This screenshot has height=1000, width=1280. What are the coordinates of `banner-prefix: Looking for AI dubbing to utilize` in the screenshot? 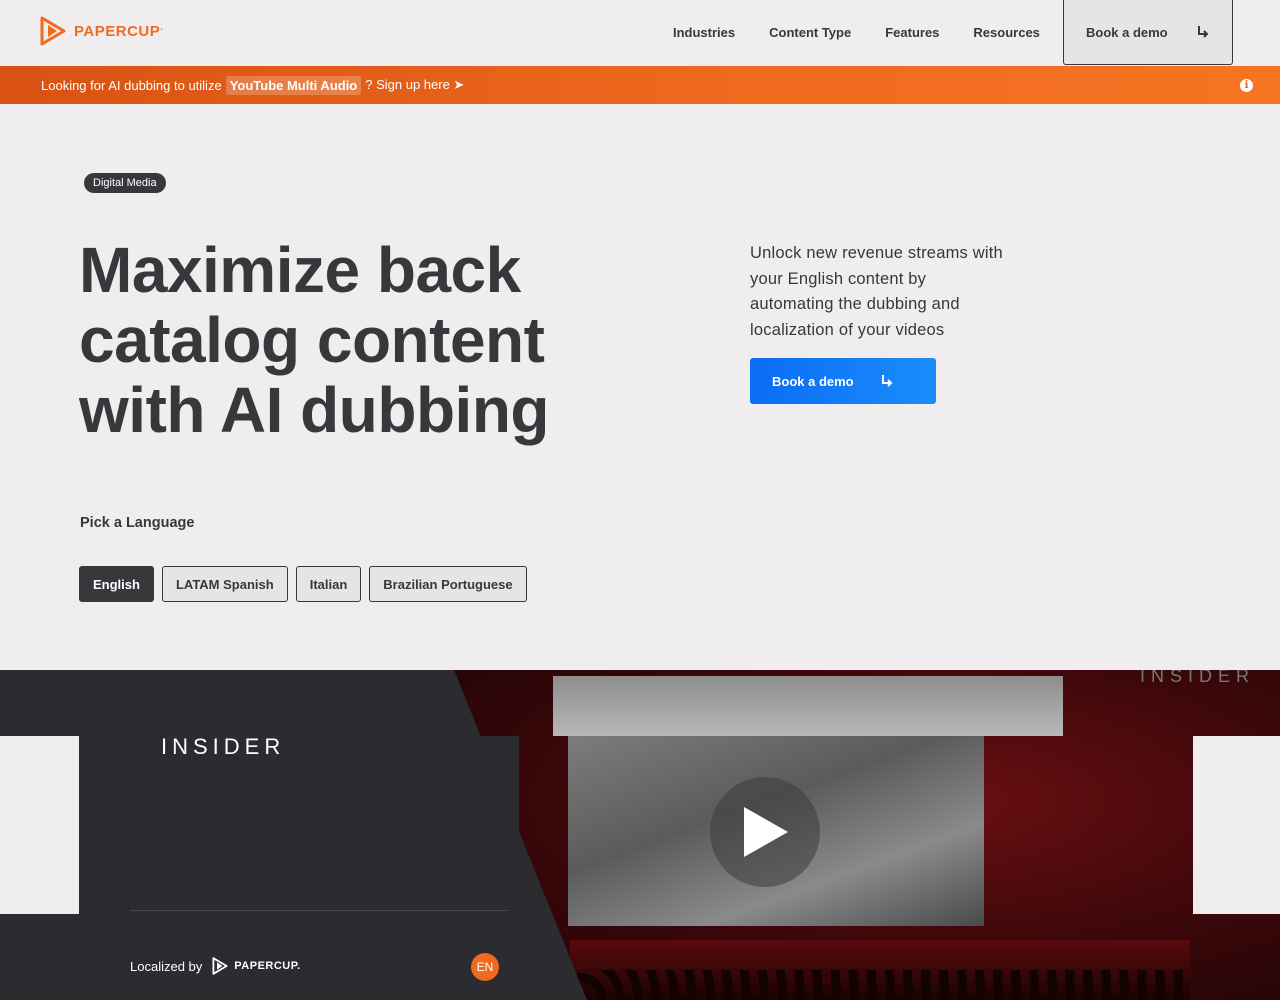 It's located at (131, 85).